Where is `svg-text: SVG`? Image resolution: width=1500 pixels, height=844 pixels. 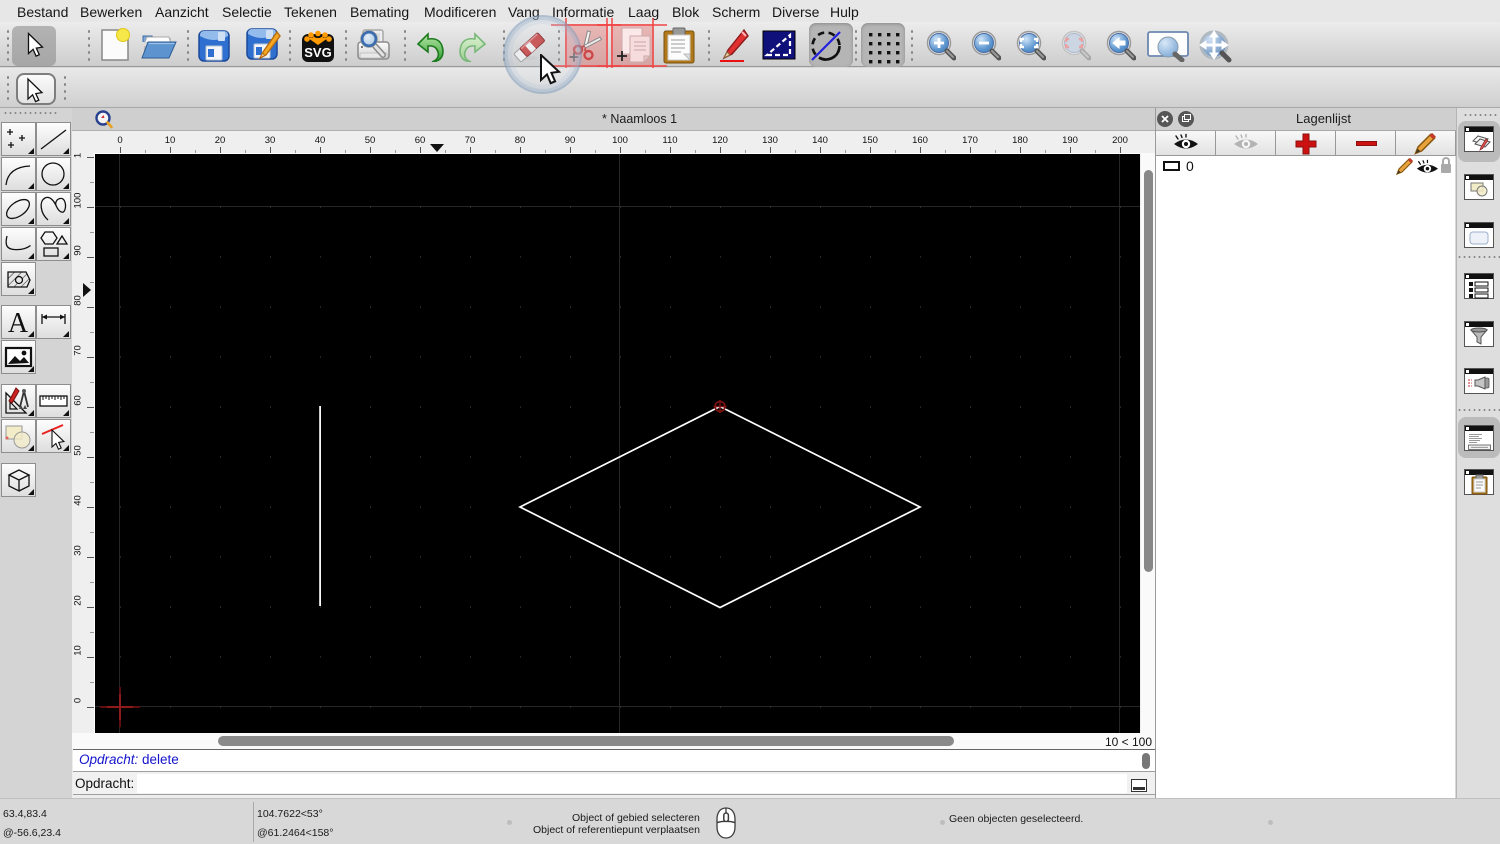
svg-text: SVG is located at coordinates (317, 52).